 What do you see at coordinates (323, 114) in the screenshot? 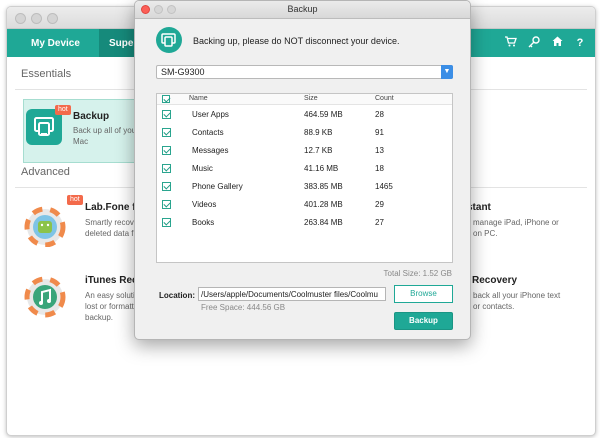
I see `item-size: 464.59 MB` at bounding box center [323, 114].